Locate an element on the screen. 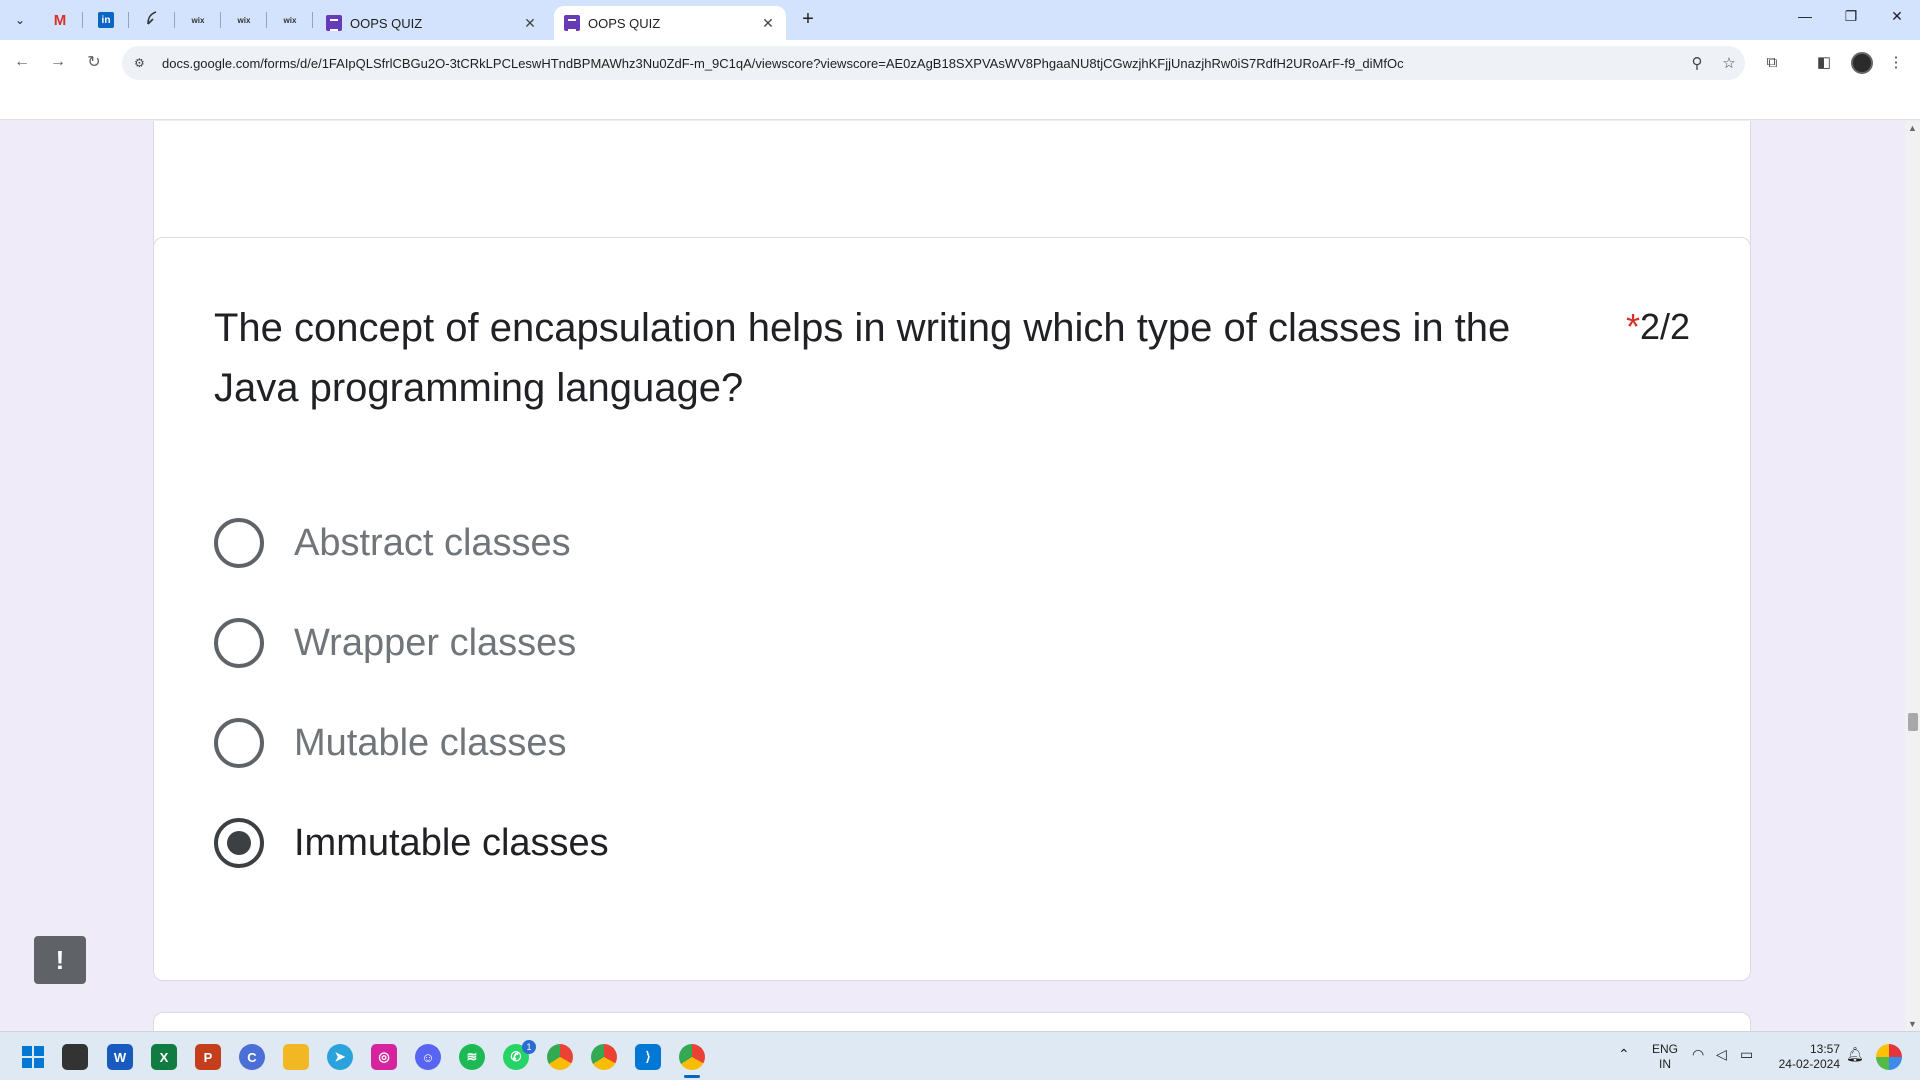  option-mutable-classes: Mutable classes is located at coordinates (390, 743).